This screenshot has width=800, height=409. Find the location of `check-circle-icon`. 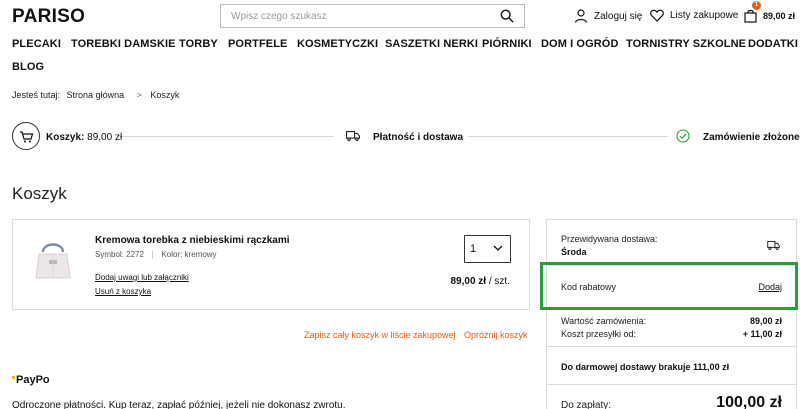

check-circle-icon is located at coordinates (683, 136).